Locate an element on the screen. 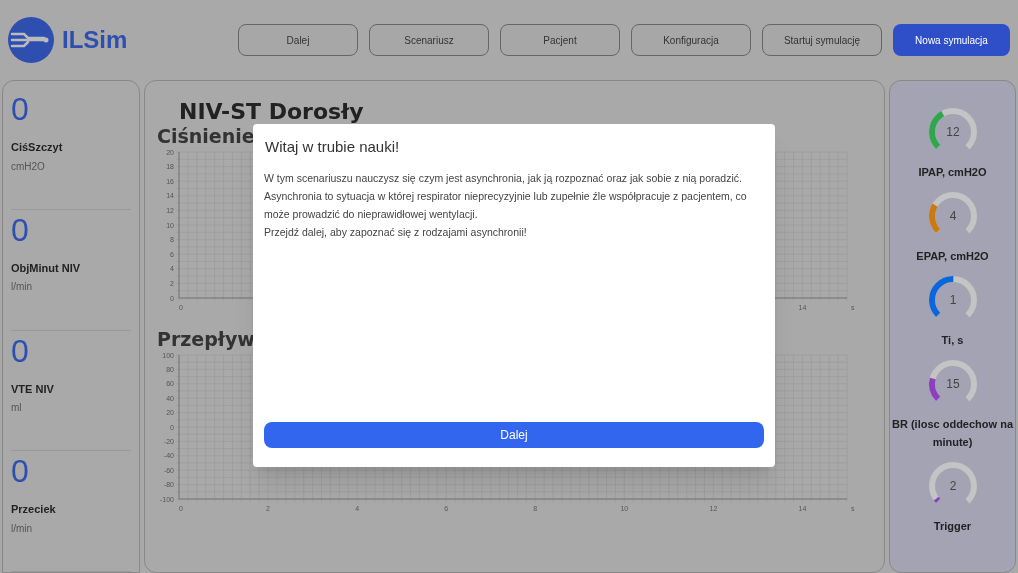  gauge-value: 12 is located at coordinates (952, 132).